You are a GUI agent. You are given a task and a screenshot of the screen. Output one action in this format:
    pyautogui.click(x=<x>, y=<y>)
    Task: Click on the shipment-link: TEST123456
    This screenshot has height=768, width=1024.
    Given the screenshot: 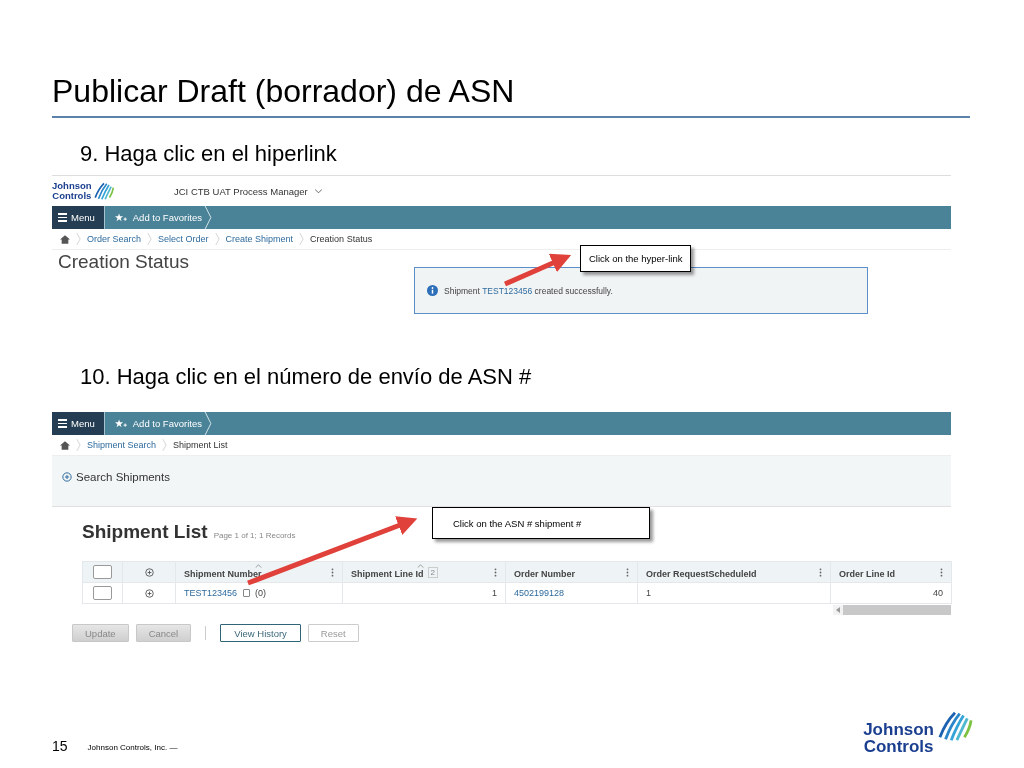 What is the action you would take?
    pyautogui.click(x=507, y=290)
    